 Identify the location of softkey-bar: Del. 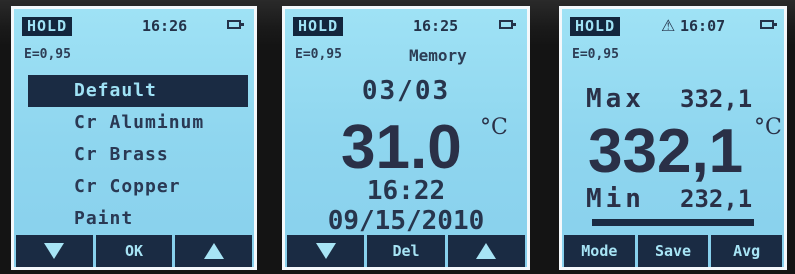
(406, 251).